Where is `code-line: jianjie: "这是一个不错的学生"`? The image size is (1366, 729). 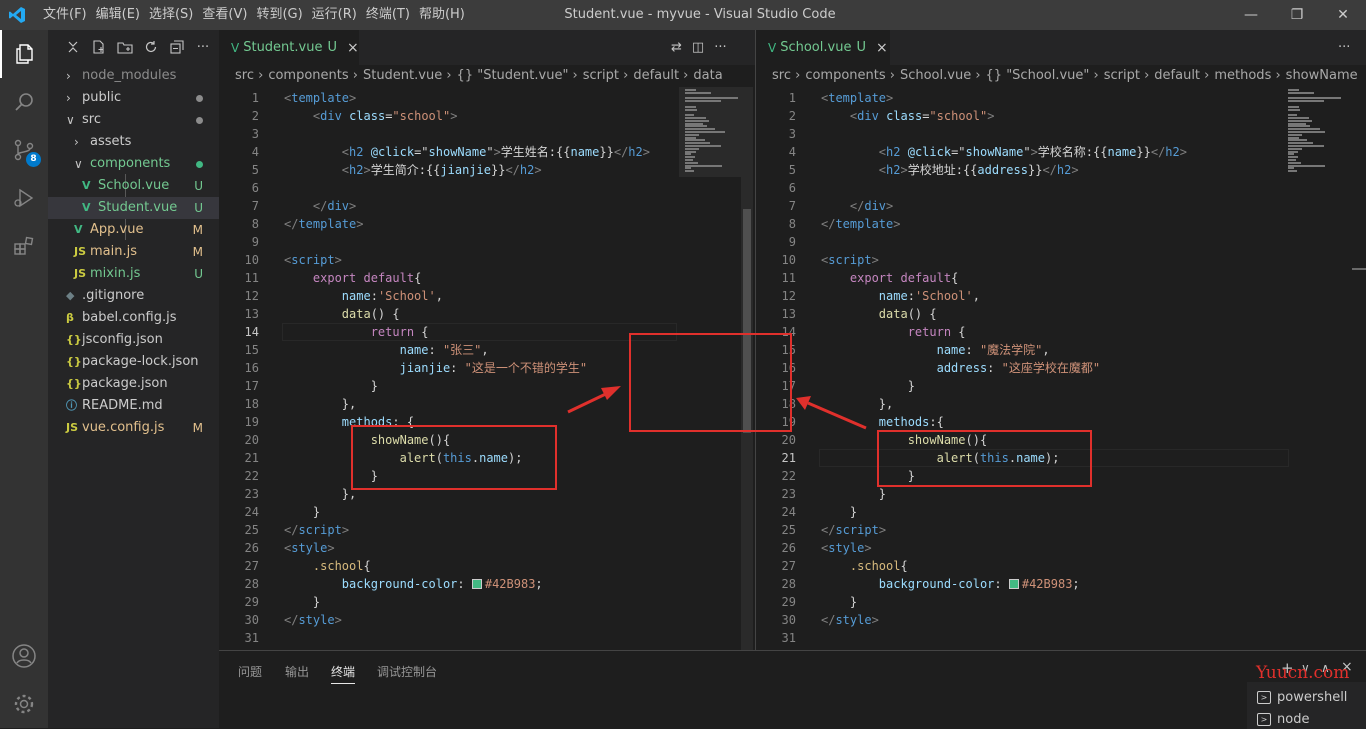 code-line: jianjie: "这是一个不错的学生" is located at coordinates (435, 368).